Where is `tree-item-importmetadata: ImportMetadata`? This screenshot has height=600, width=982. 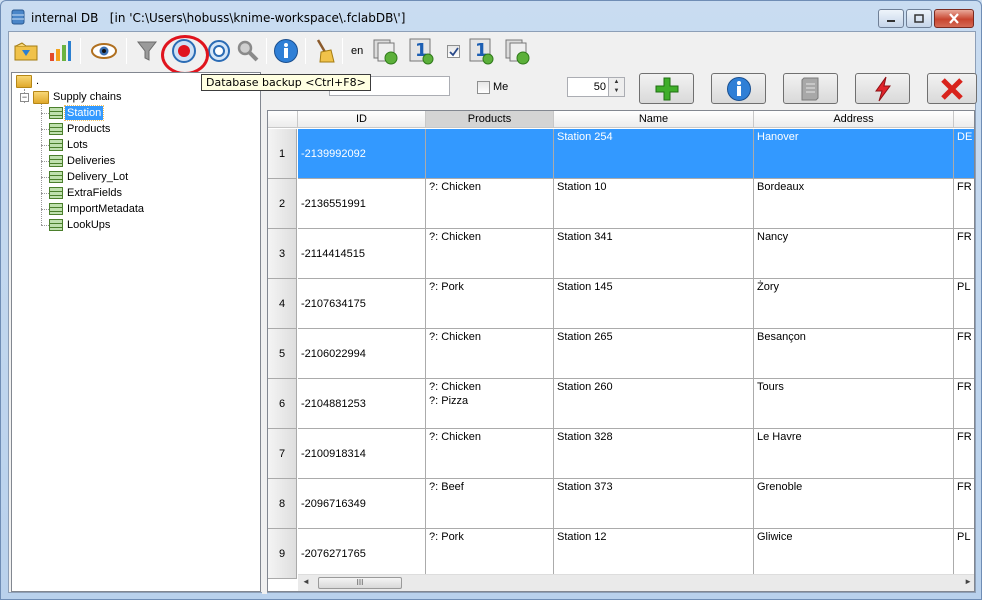
tree-item-importmetadata: ImportMetadata is located at coordinates (97, 209).